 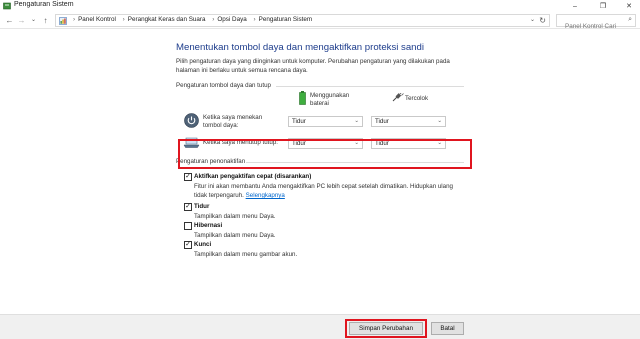 I want to click on breadcrumb-item: Perangkat Keras dan Suara, so click(x=167, y=19).